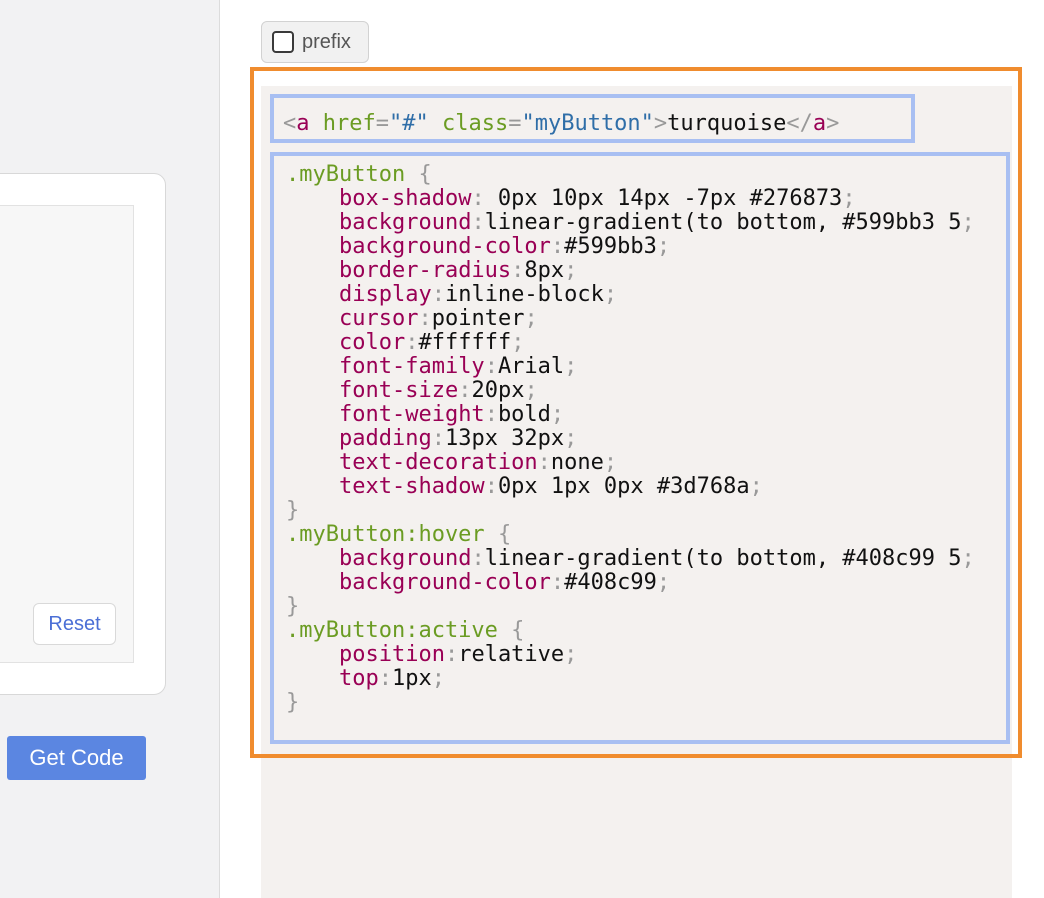 This screenshot has height=898, width=1044. Describe the element at coordinates (283, 42) in the screenshot. I see `prefix-checkbox` at that location.